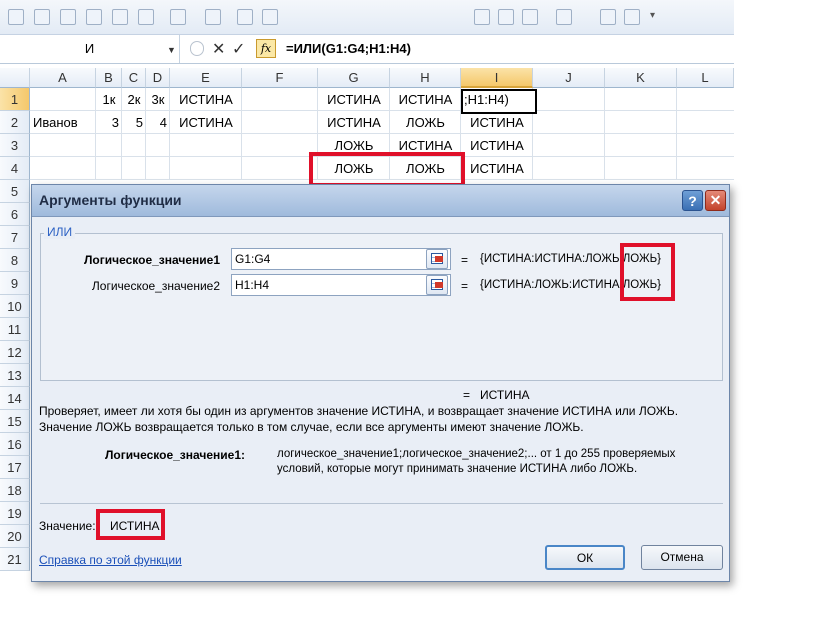 Image resolution: width=816 pixels, height=625 pixels. I want to click on print-icon, so click(564, 17).